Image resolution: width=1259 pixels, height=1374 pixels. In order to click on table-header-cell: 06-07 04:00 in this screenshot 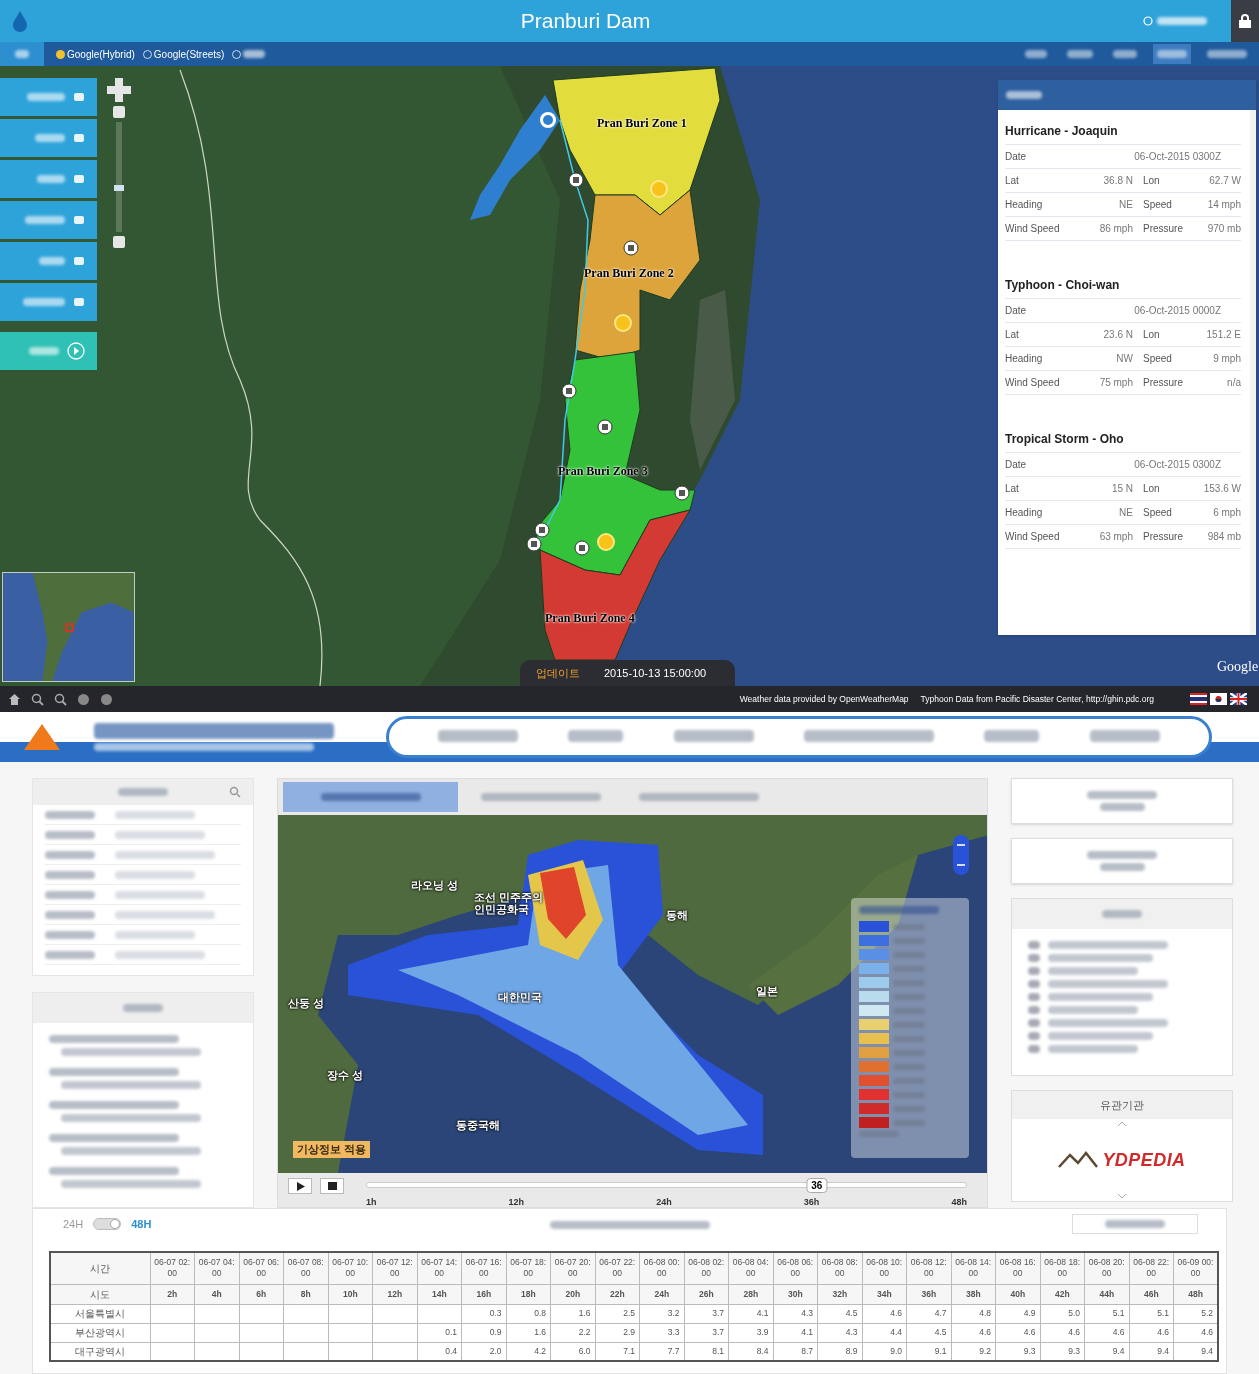, I will do `click(216, 1268)`.